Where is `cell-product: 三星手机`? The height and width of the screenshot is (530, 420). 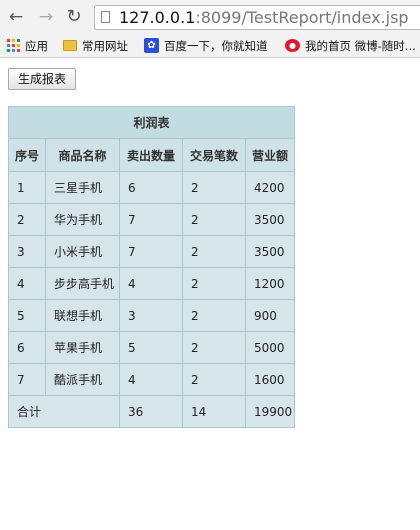 cell-product: 三星手机 is located at coordinates (82, 187).